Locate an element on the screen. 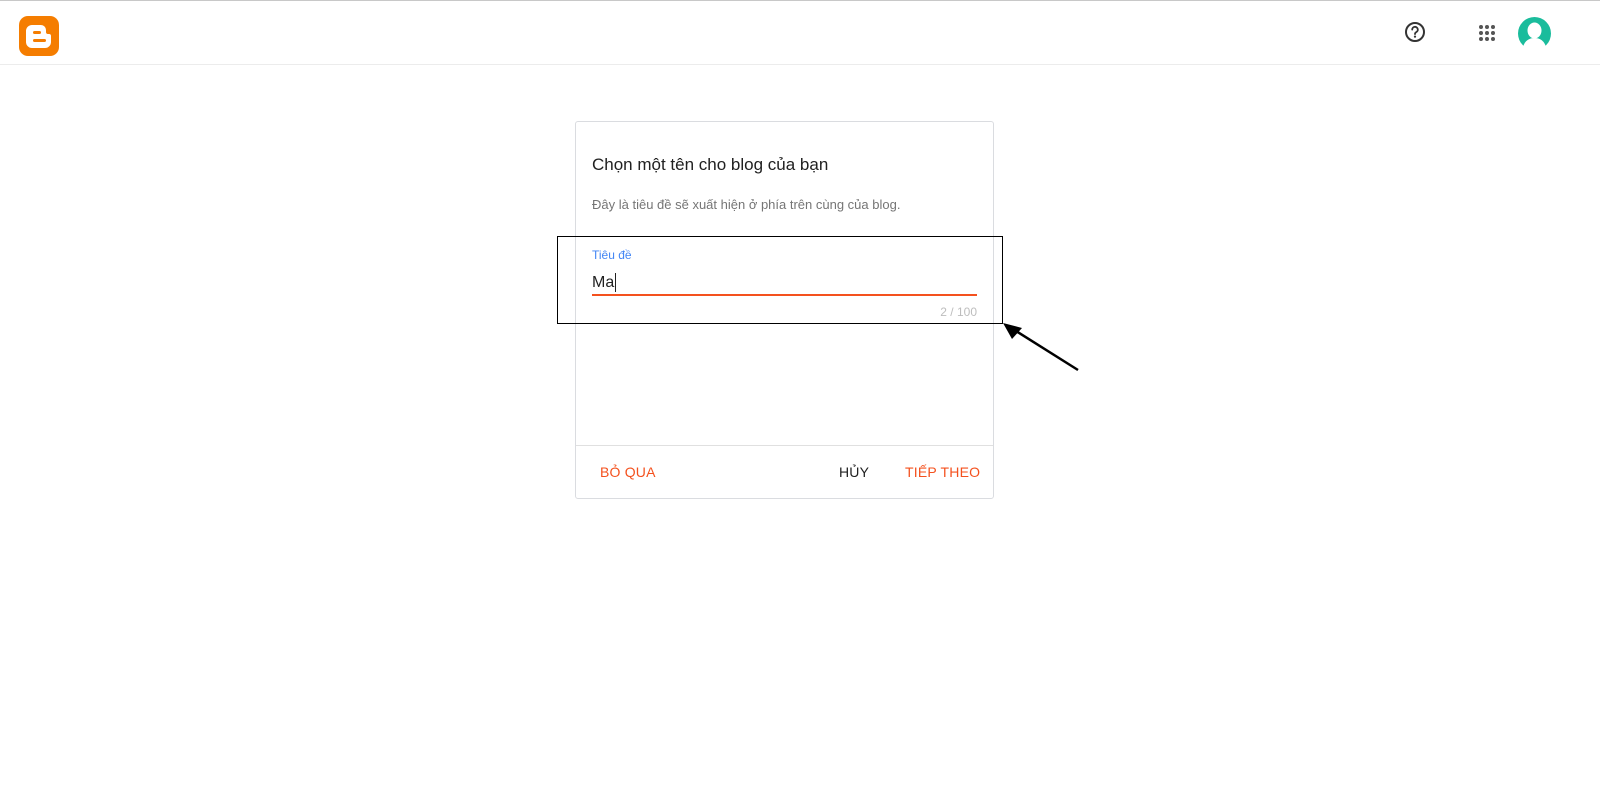  help-circle-icon is located at coordinates (1415, 32).